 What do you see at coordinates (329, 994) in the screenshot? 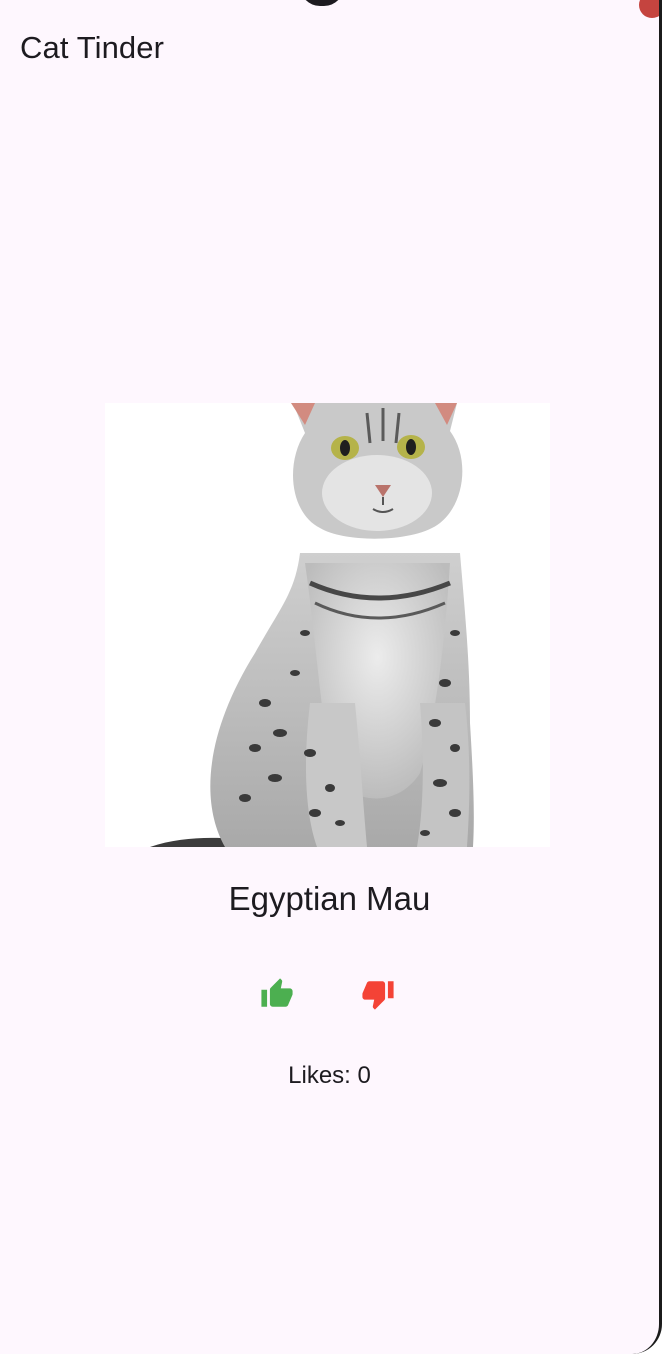
I see `vote-actions` at bounding box center [329, 994].